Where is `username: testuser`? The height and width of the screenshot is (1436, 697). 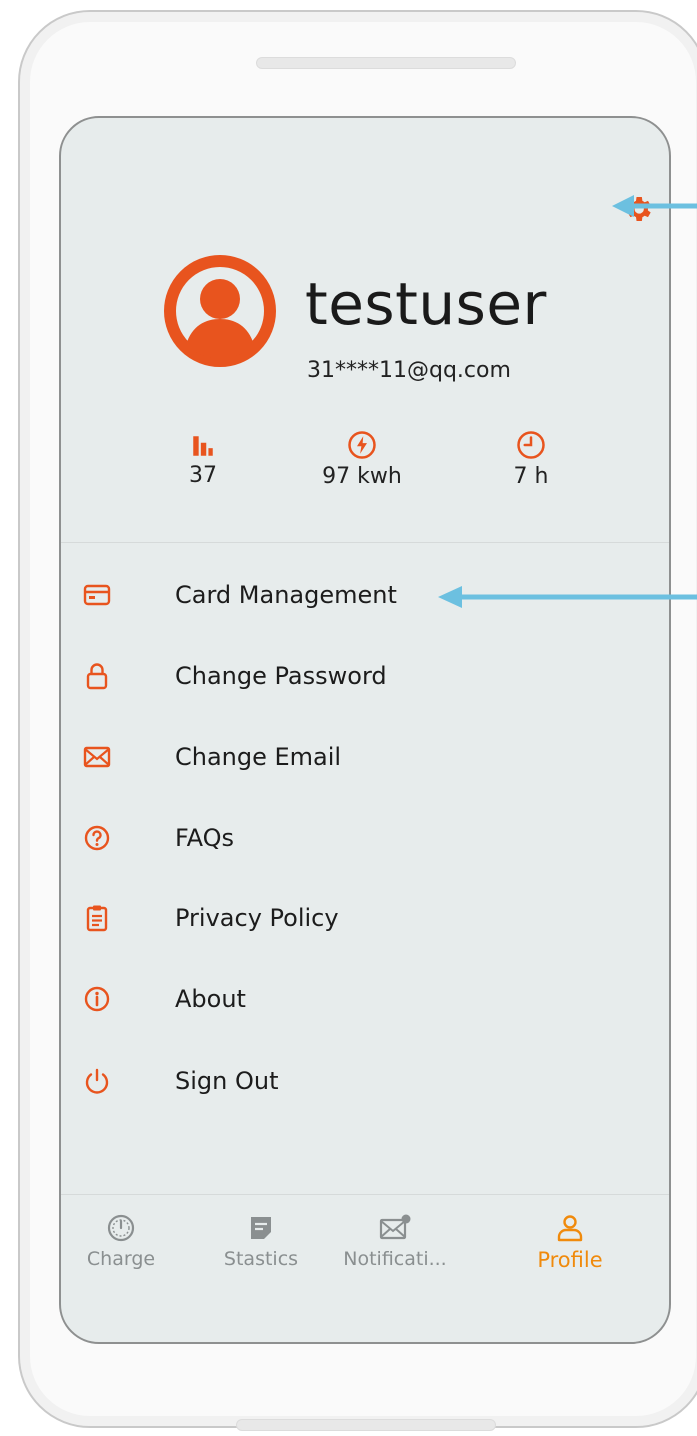
username: testuser is located at coordinates (426, 304).